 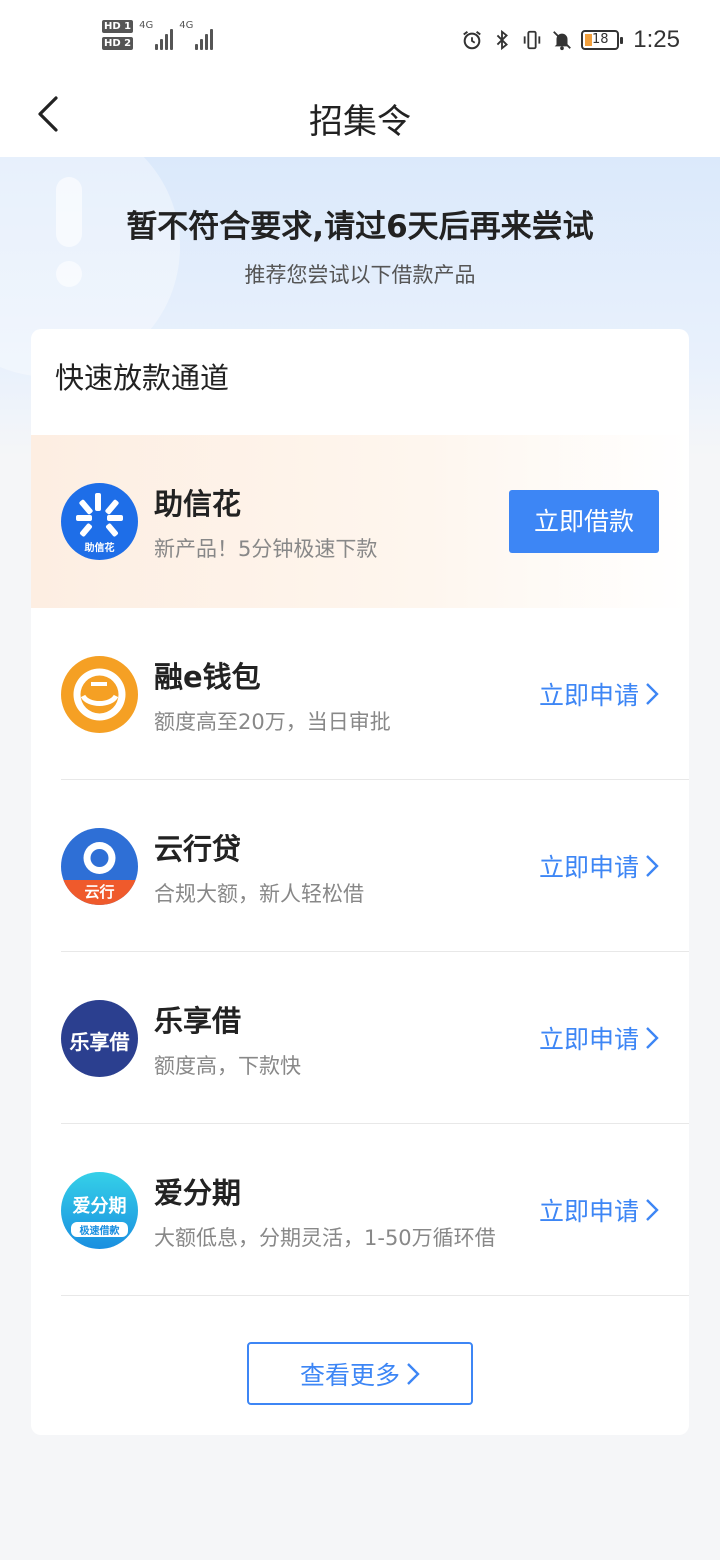 What do you see at coordinates (360, 1038) in the screenshot?
I see `list-item: 乐享借 乐享借 额度高，下款快 立即申请` at bounding box center [360, 1038].